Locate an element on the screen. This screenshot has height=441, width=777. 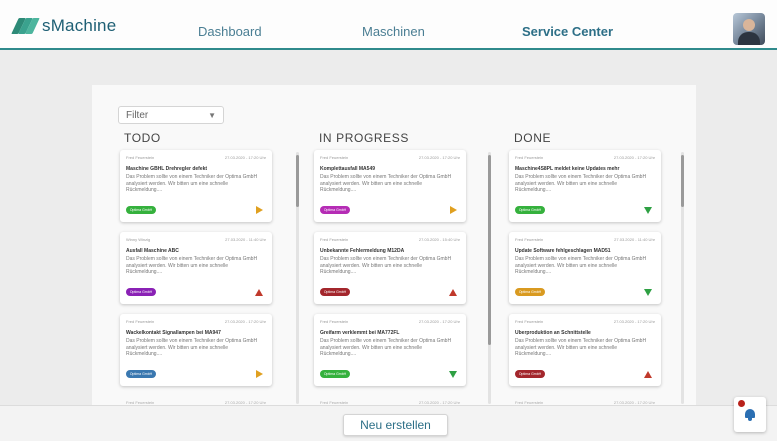
app-logo: sMachine is located at coordinates (64, 26).